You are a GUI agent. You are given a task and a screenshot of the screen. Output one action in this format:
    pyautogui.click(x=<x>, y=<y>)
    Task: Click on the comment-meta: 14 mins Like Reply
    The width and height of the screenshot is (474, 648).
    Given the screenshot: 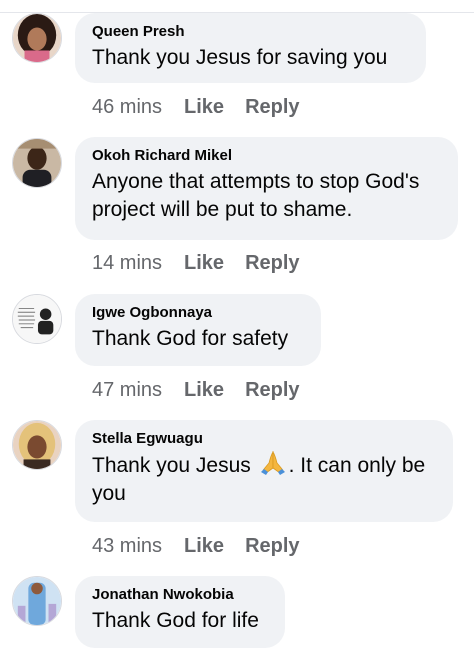 What is the action you would take?
    pyautogui.click(x=196, y=263)
    